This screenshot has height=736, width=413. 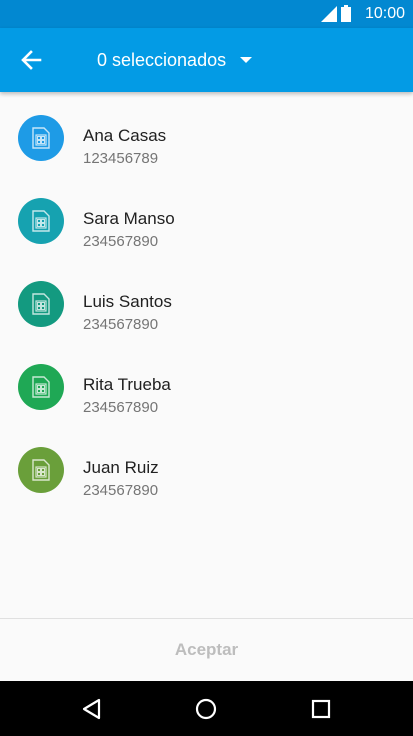 I want to click on status-bar: 10:00, so click(x=206, y=14).